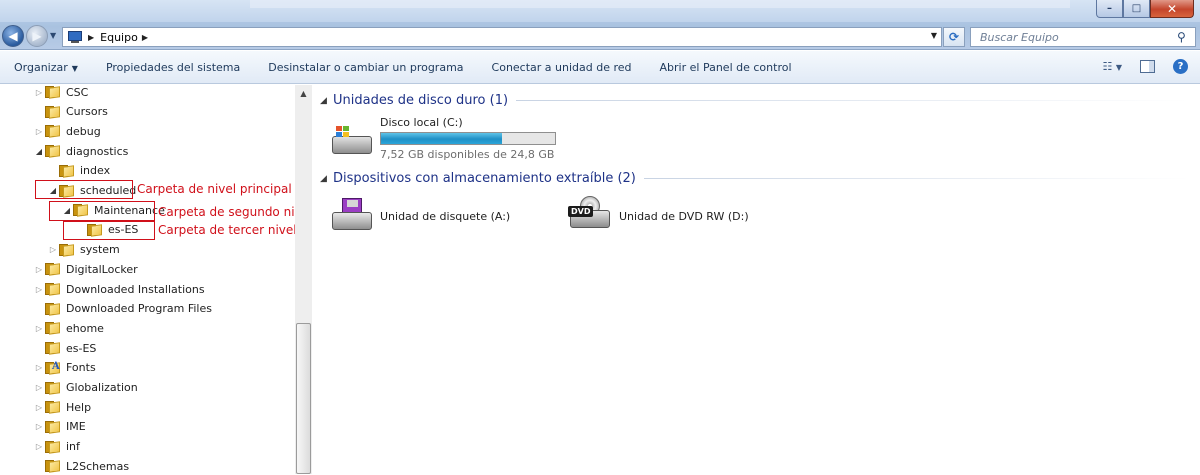 Image resolution: width=1200 pixels, height=475 pixels. I want to click on tree-item: ▷ Globalization, so click(85, 388).